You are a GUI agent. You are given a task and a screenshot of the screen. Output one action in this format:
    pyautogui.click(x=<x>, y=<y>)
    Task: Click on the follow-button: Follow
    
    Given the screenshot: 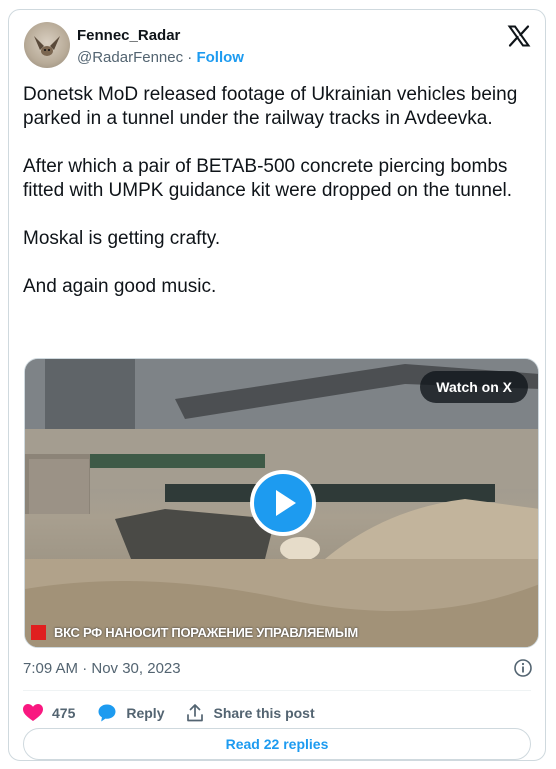 What is the action you would take?
    pyautogui.click(x=220, y=57)
    